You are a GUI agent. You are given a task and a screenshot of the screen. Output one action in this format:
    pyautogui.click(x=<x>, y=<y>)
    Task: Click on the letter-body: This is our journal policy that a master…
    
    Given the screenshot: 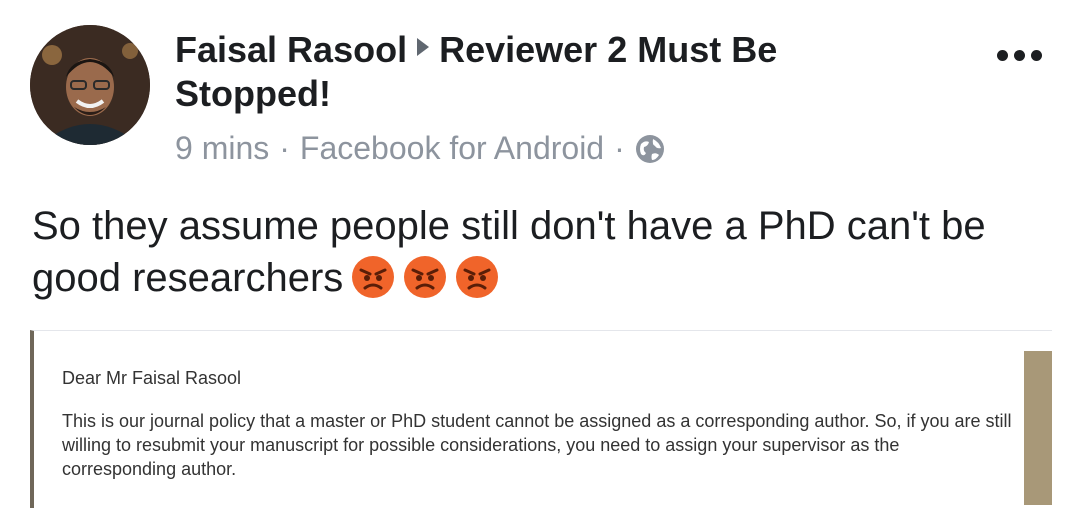 What is the action you would take?
    pyautogui.click(x=537, y=445)
    